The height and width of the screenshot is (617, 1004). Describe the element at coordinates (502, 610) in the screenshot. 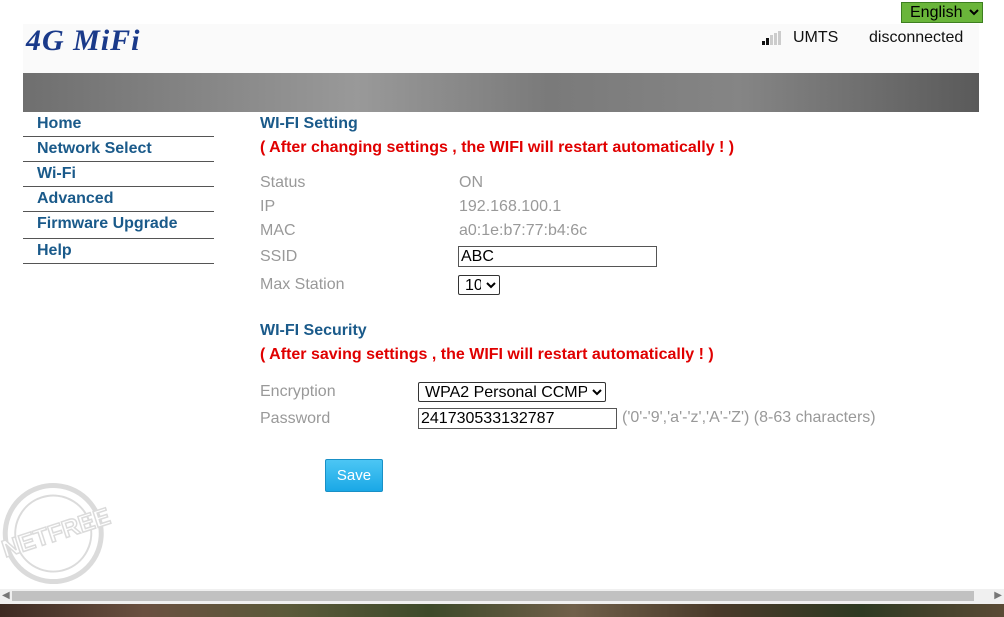

I see `background-image-strip` at that location.